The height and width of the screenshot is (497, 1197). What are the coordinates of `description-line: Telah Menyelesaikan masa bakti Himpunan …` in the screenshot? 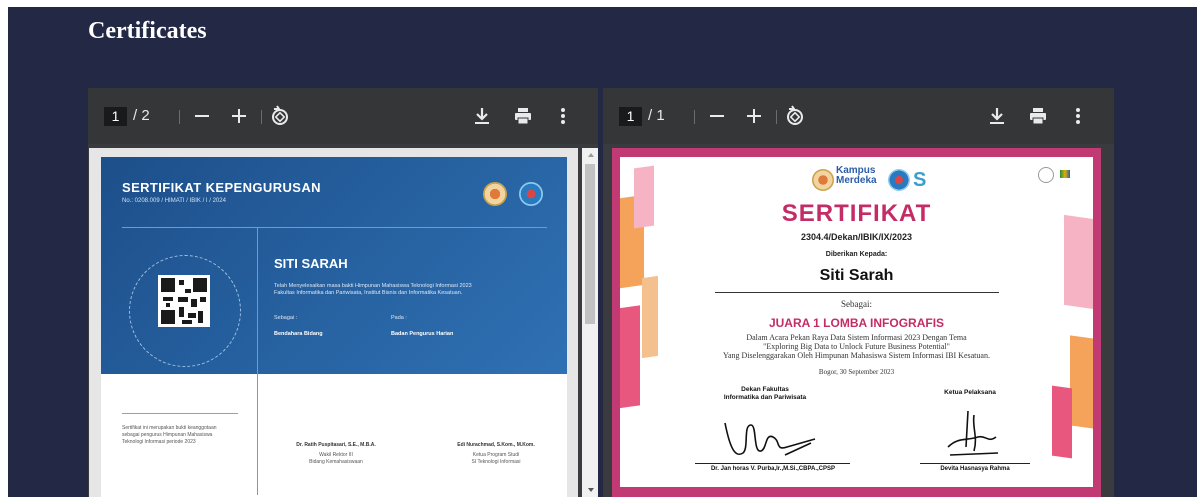 It's located at (373, 286).